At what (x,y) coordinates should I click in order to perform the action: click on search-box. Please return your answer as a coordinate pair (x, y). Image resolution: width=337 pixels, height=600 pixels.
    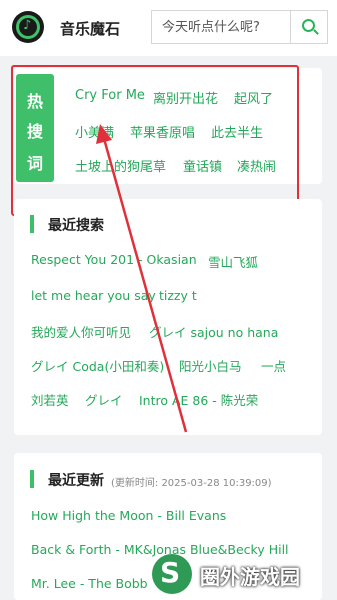
    Looking at the image, I should click on (221, 27).